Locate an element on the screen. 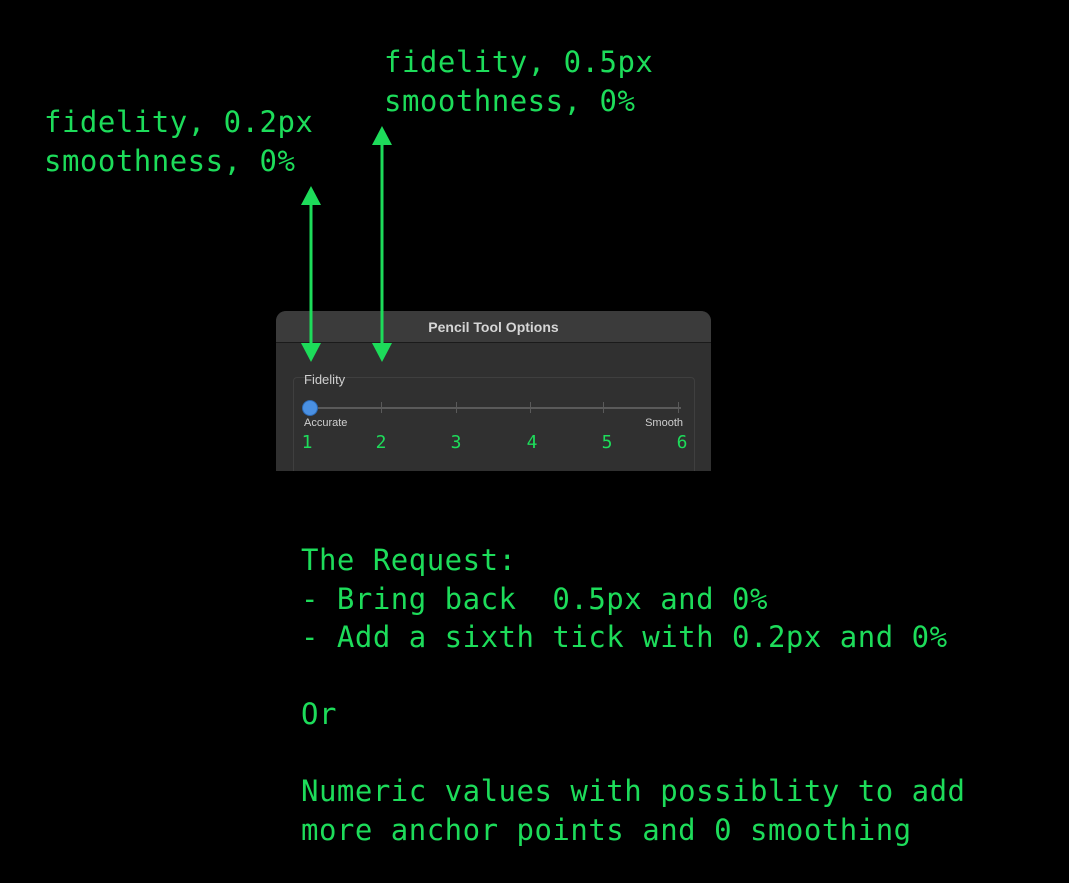 Image resolution: width=1069 pixels, height=883 pixels. fidelity-label: Fidelity is located at coordinates (325, 379).